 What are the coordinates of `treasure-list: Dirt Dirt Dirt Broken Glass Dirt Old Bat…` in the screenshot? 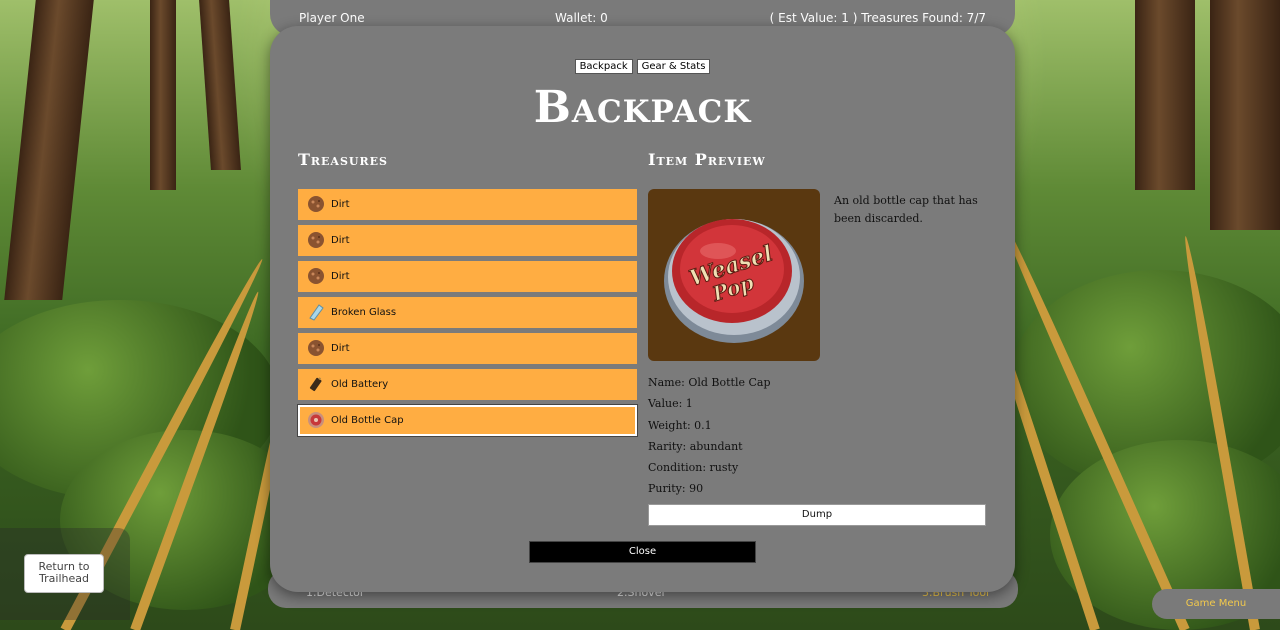 It's located at (467, 315).